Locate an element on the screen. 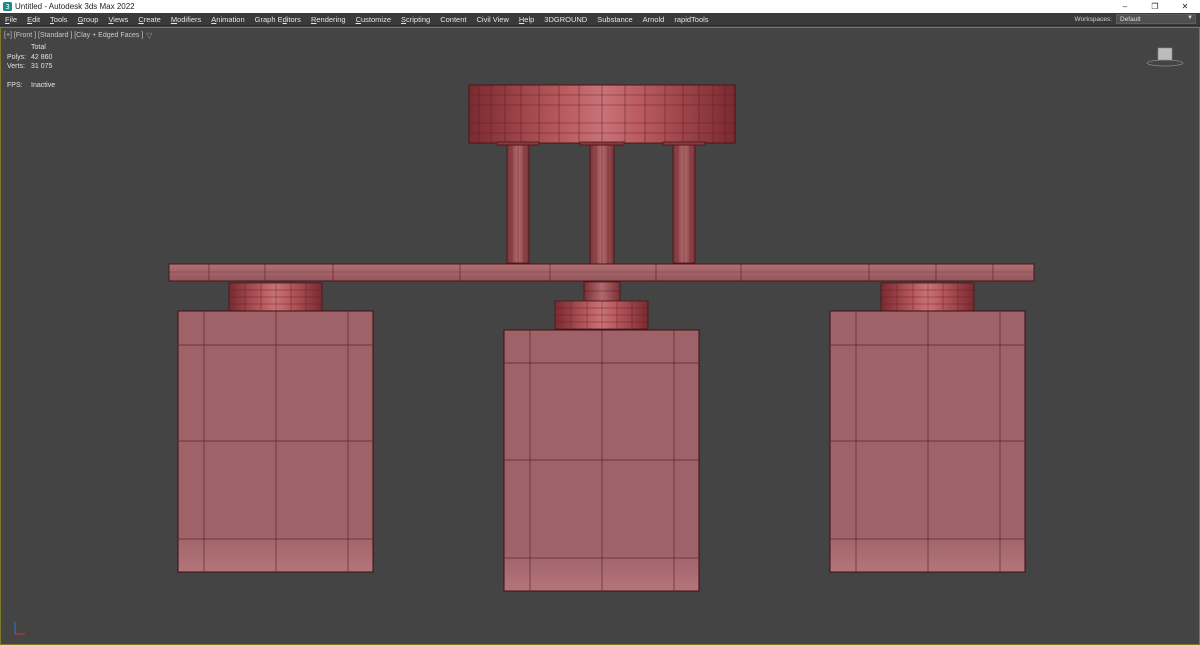 This screenshot has height=645, width=1200. verts-label: Verts: is located at coordinates (16, 66).